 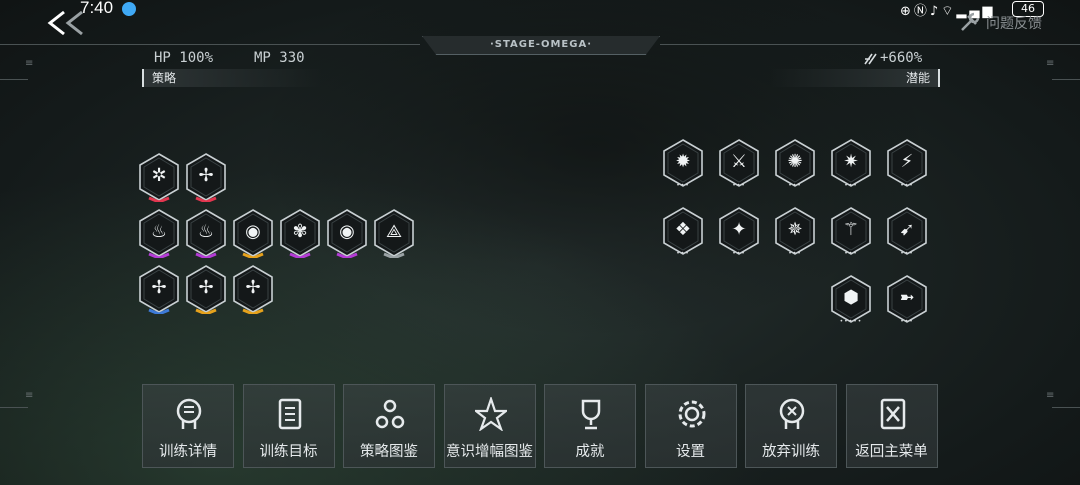 What do you see at coordinates (188, 452) in the screenshot?
I see `training-details-label: 训练详情` at bounding box center [188, 452].